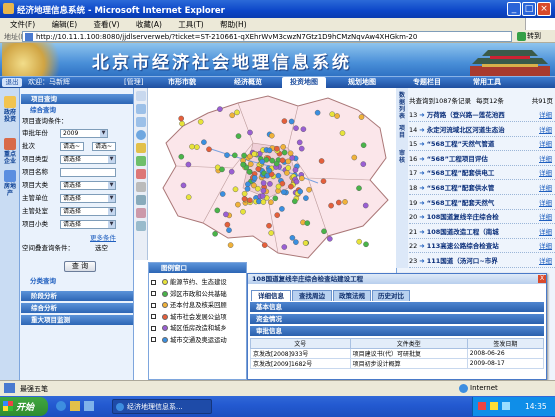 This screenshot has height=417, width=555. What do you see at coordinates (77, 296) in the screenshot?
I see `stage-analysis-header: 阶段分析` at bounding box center [77, 296].